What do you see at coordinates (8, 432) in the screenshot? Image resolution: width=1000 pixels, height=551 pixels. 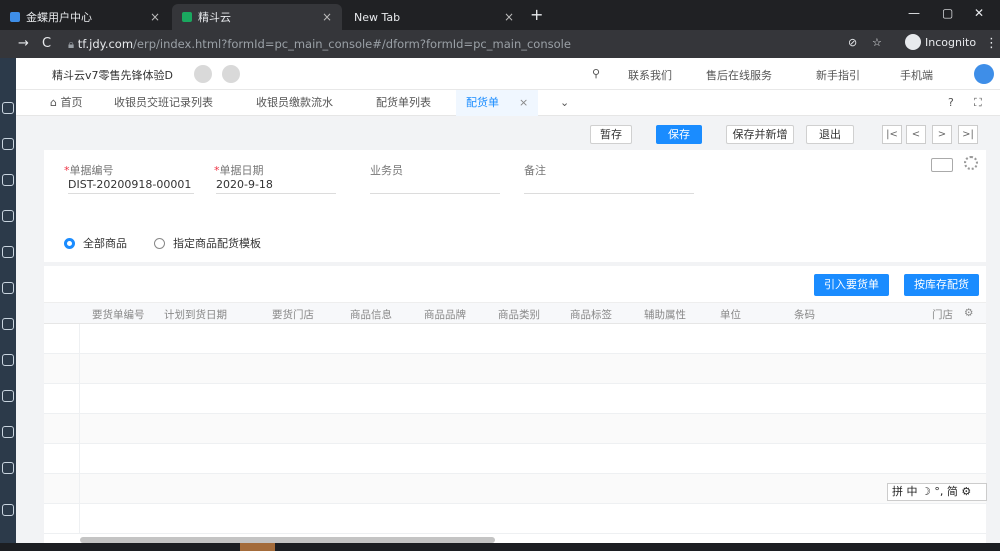 I see `tools-icon` at bounding box center [8, 432].